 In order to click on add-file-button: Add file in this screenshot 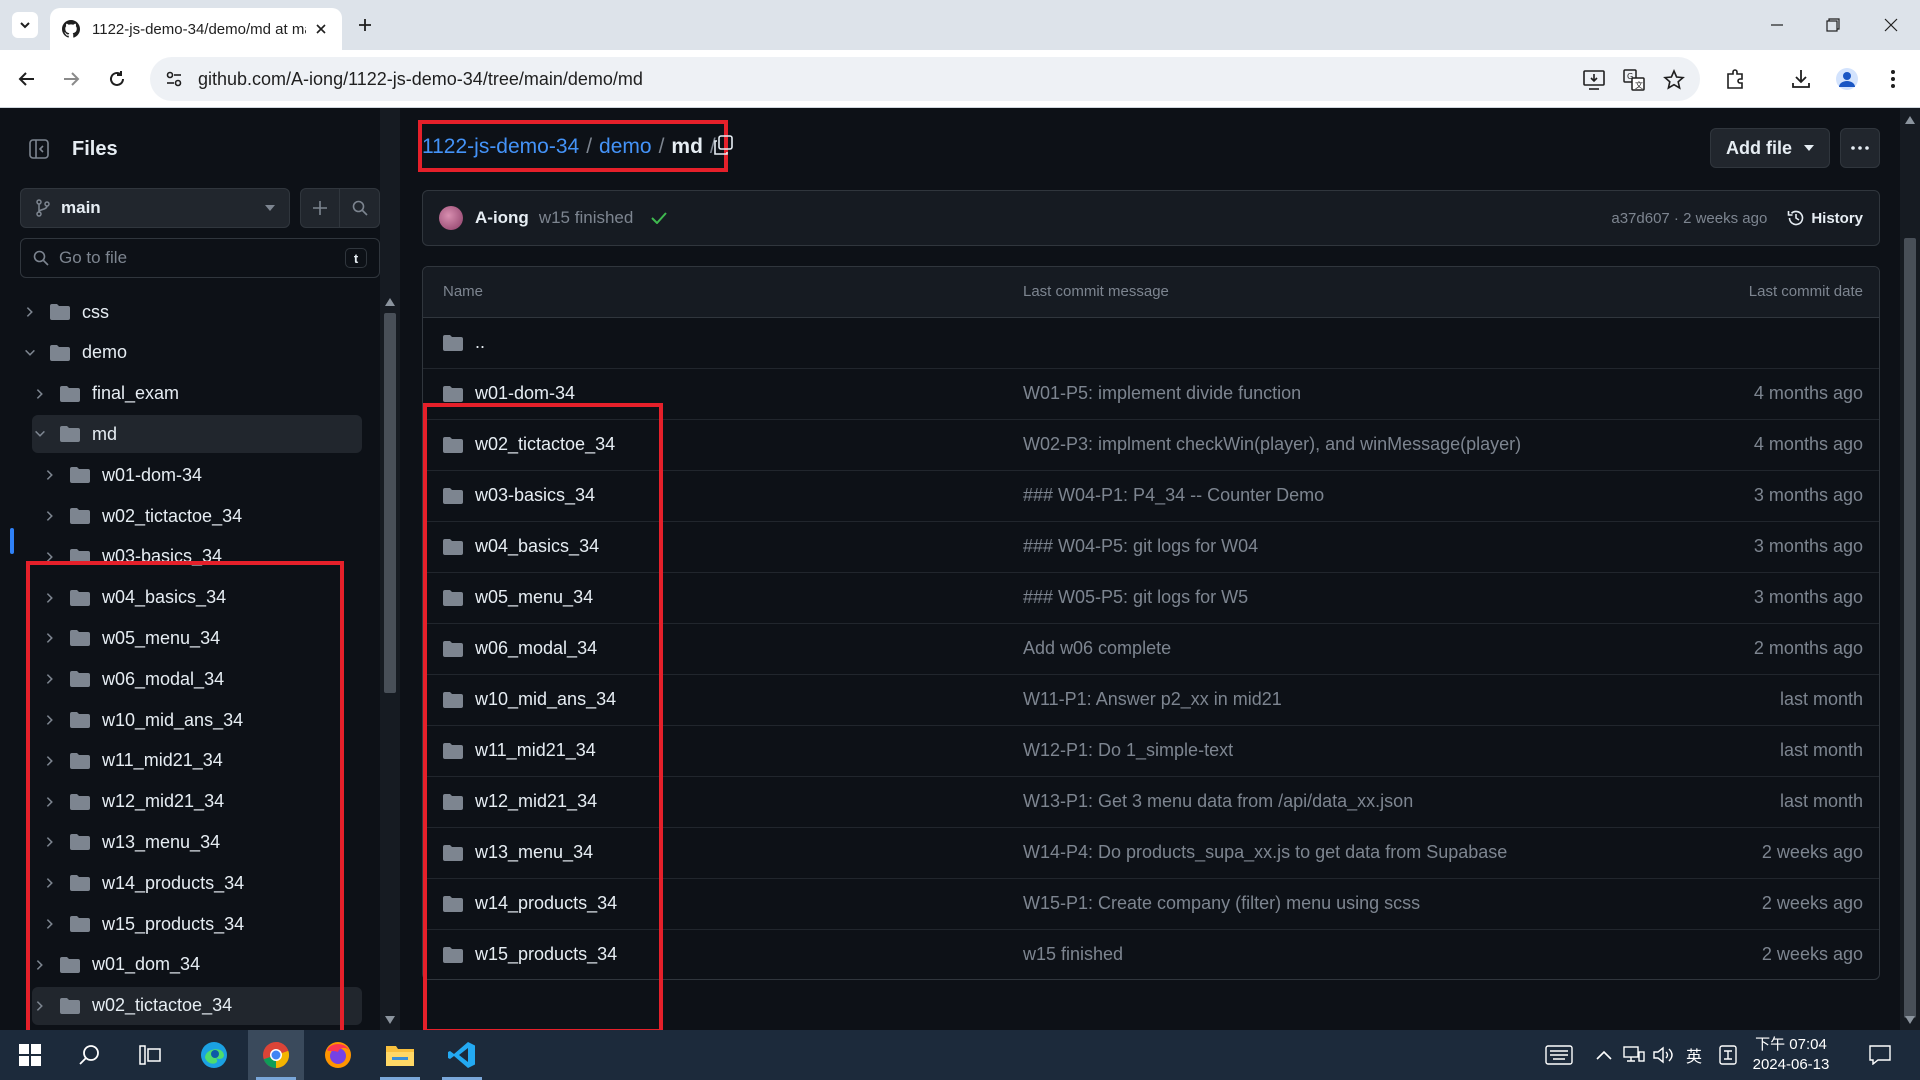, I will do `click(1770, 148)`.